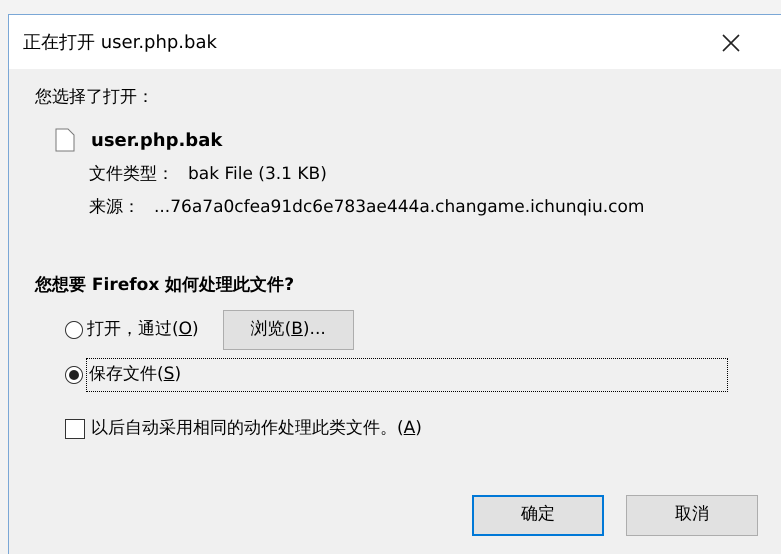 The image size is (781, 554). I want to click on file-name: user.php.bak, so click(156, 140).